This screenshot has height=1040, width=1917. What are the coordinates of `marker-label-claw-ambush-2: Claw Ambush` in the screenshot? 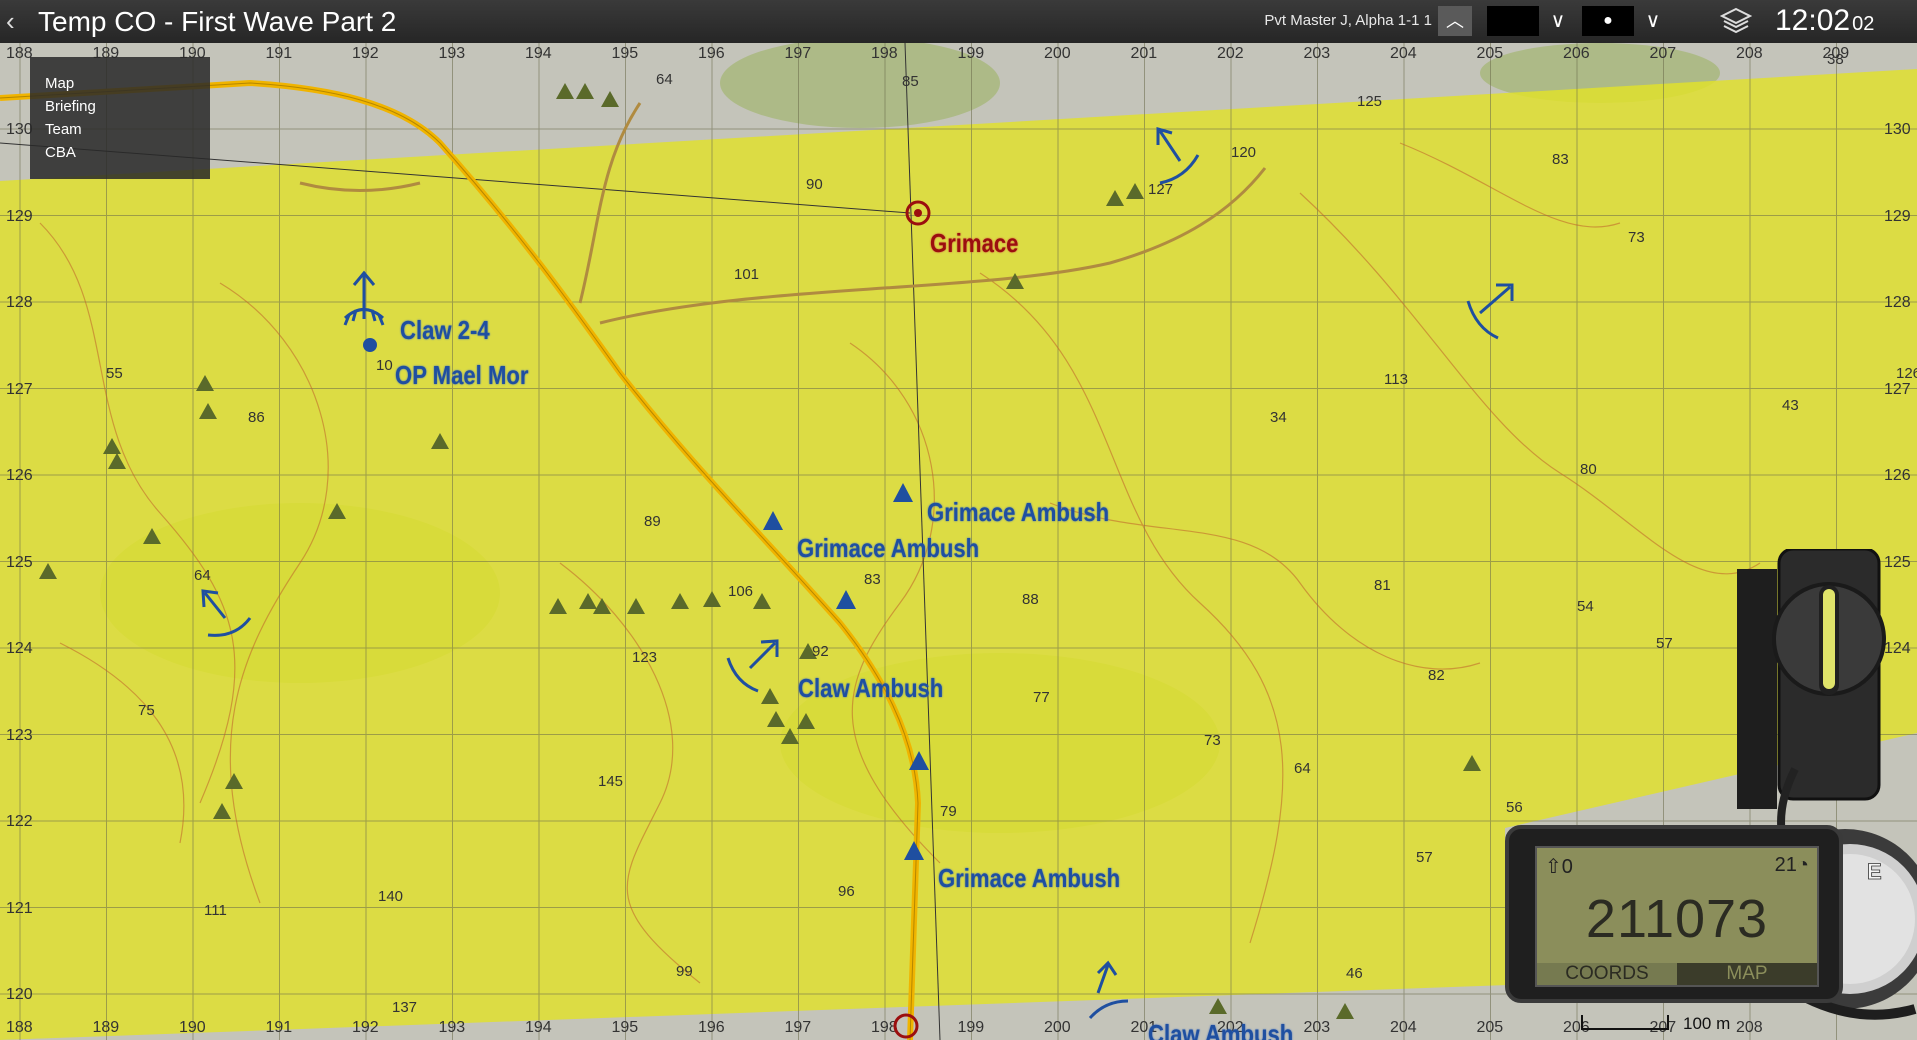 It's located at (1220, 1029).